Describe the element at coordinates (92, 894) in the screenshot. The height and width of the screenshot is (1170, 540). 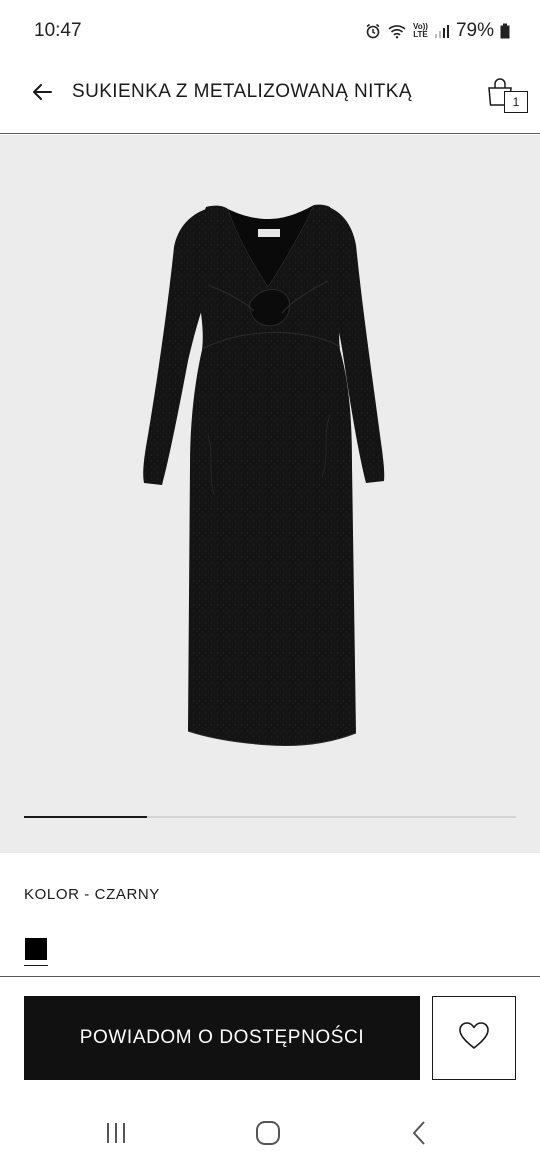
I see `color-label: KOLOR - CZARNY` at that location.